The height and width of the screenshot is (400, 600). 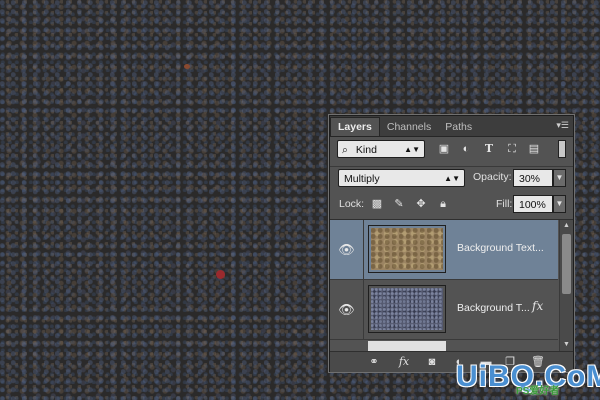 I want to click on blend-mode-select: Multiply ▲▼, so click(x=401, y=178).